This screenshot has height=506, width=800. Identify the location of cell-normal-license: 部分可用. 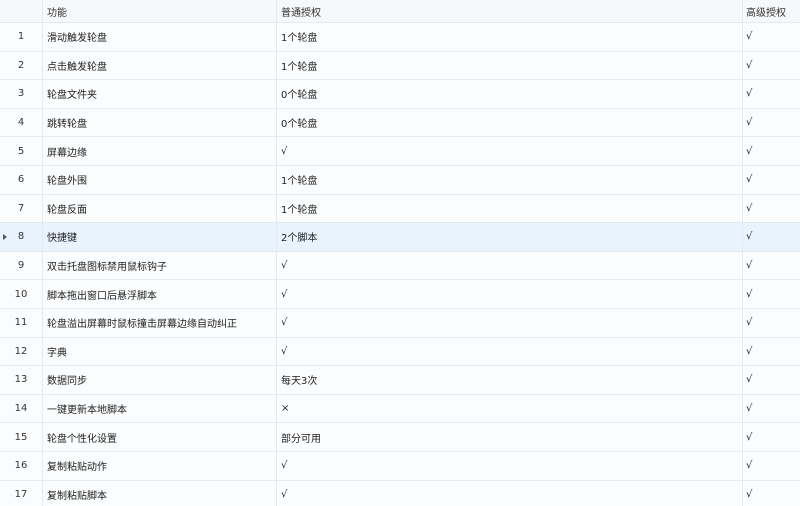
(510, 437).